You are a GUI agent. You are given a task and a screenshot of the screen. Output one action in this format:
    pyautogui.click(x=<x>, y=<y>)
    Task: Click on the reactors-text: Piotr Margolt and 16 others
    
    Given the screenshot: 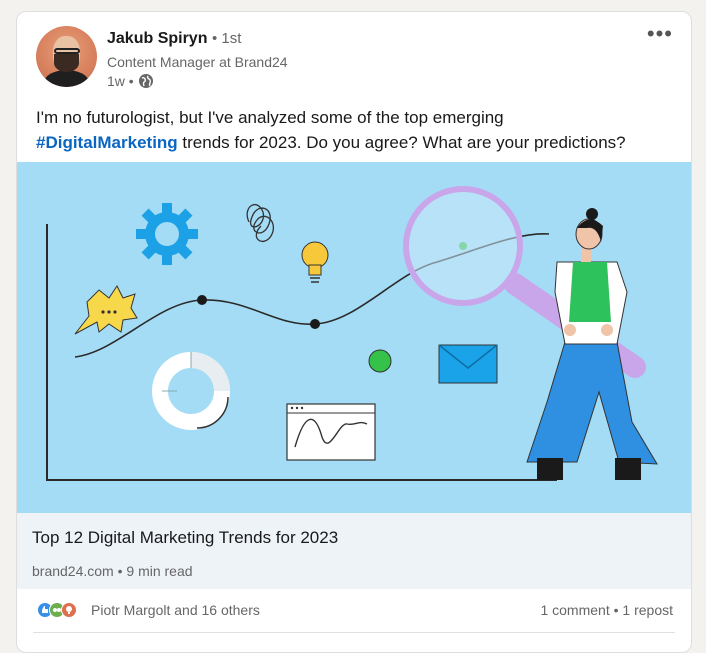 What is the action you would take?
    pyautogui.click(x=175, y=610)
    